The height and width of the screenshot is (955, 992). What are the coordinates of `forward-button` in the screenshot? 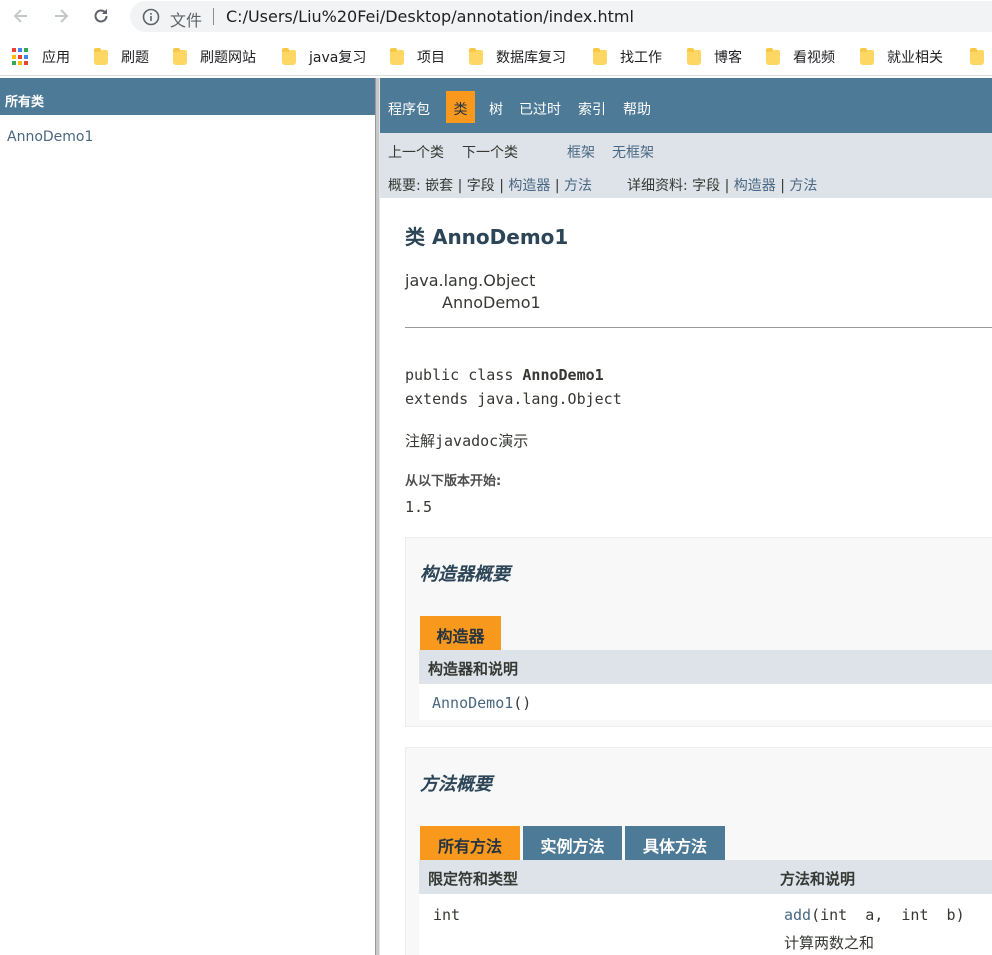 It's located at (61, 16).